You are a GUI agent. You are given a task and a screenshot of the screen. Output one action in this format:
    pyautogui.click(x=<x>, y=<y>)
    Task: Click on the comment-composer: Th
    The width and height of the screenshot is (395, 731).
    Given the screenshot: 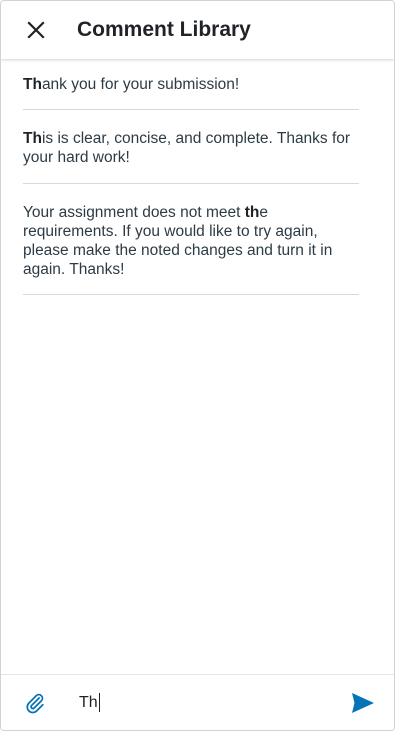 What is the action you would take?
    pyautogui.click(x=197, y=702)
    